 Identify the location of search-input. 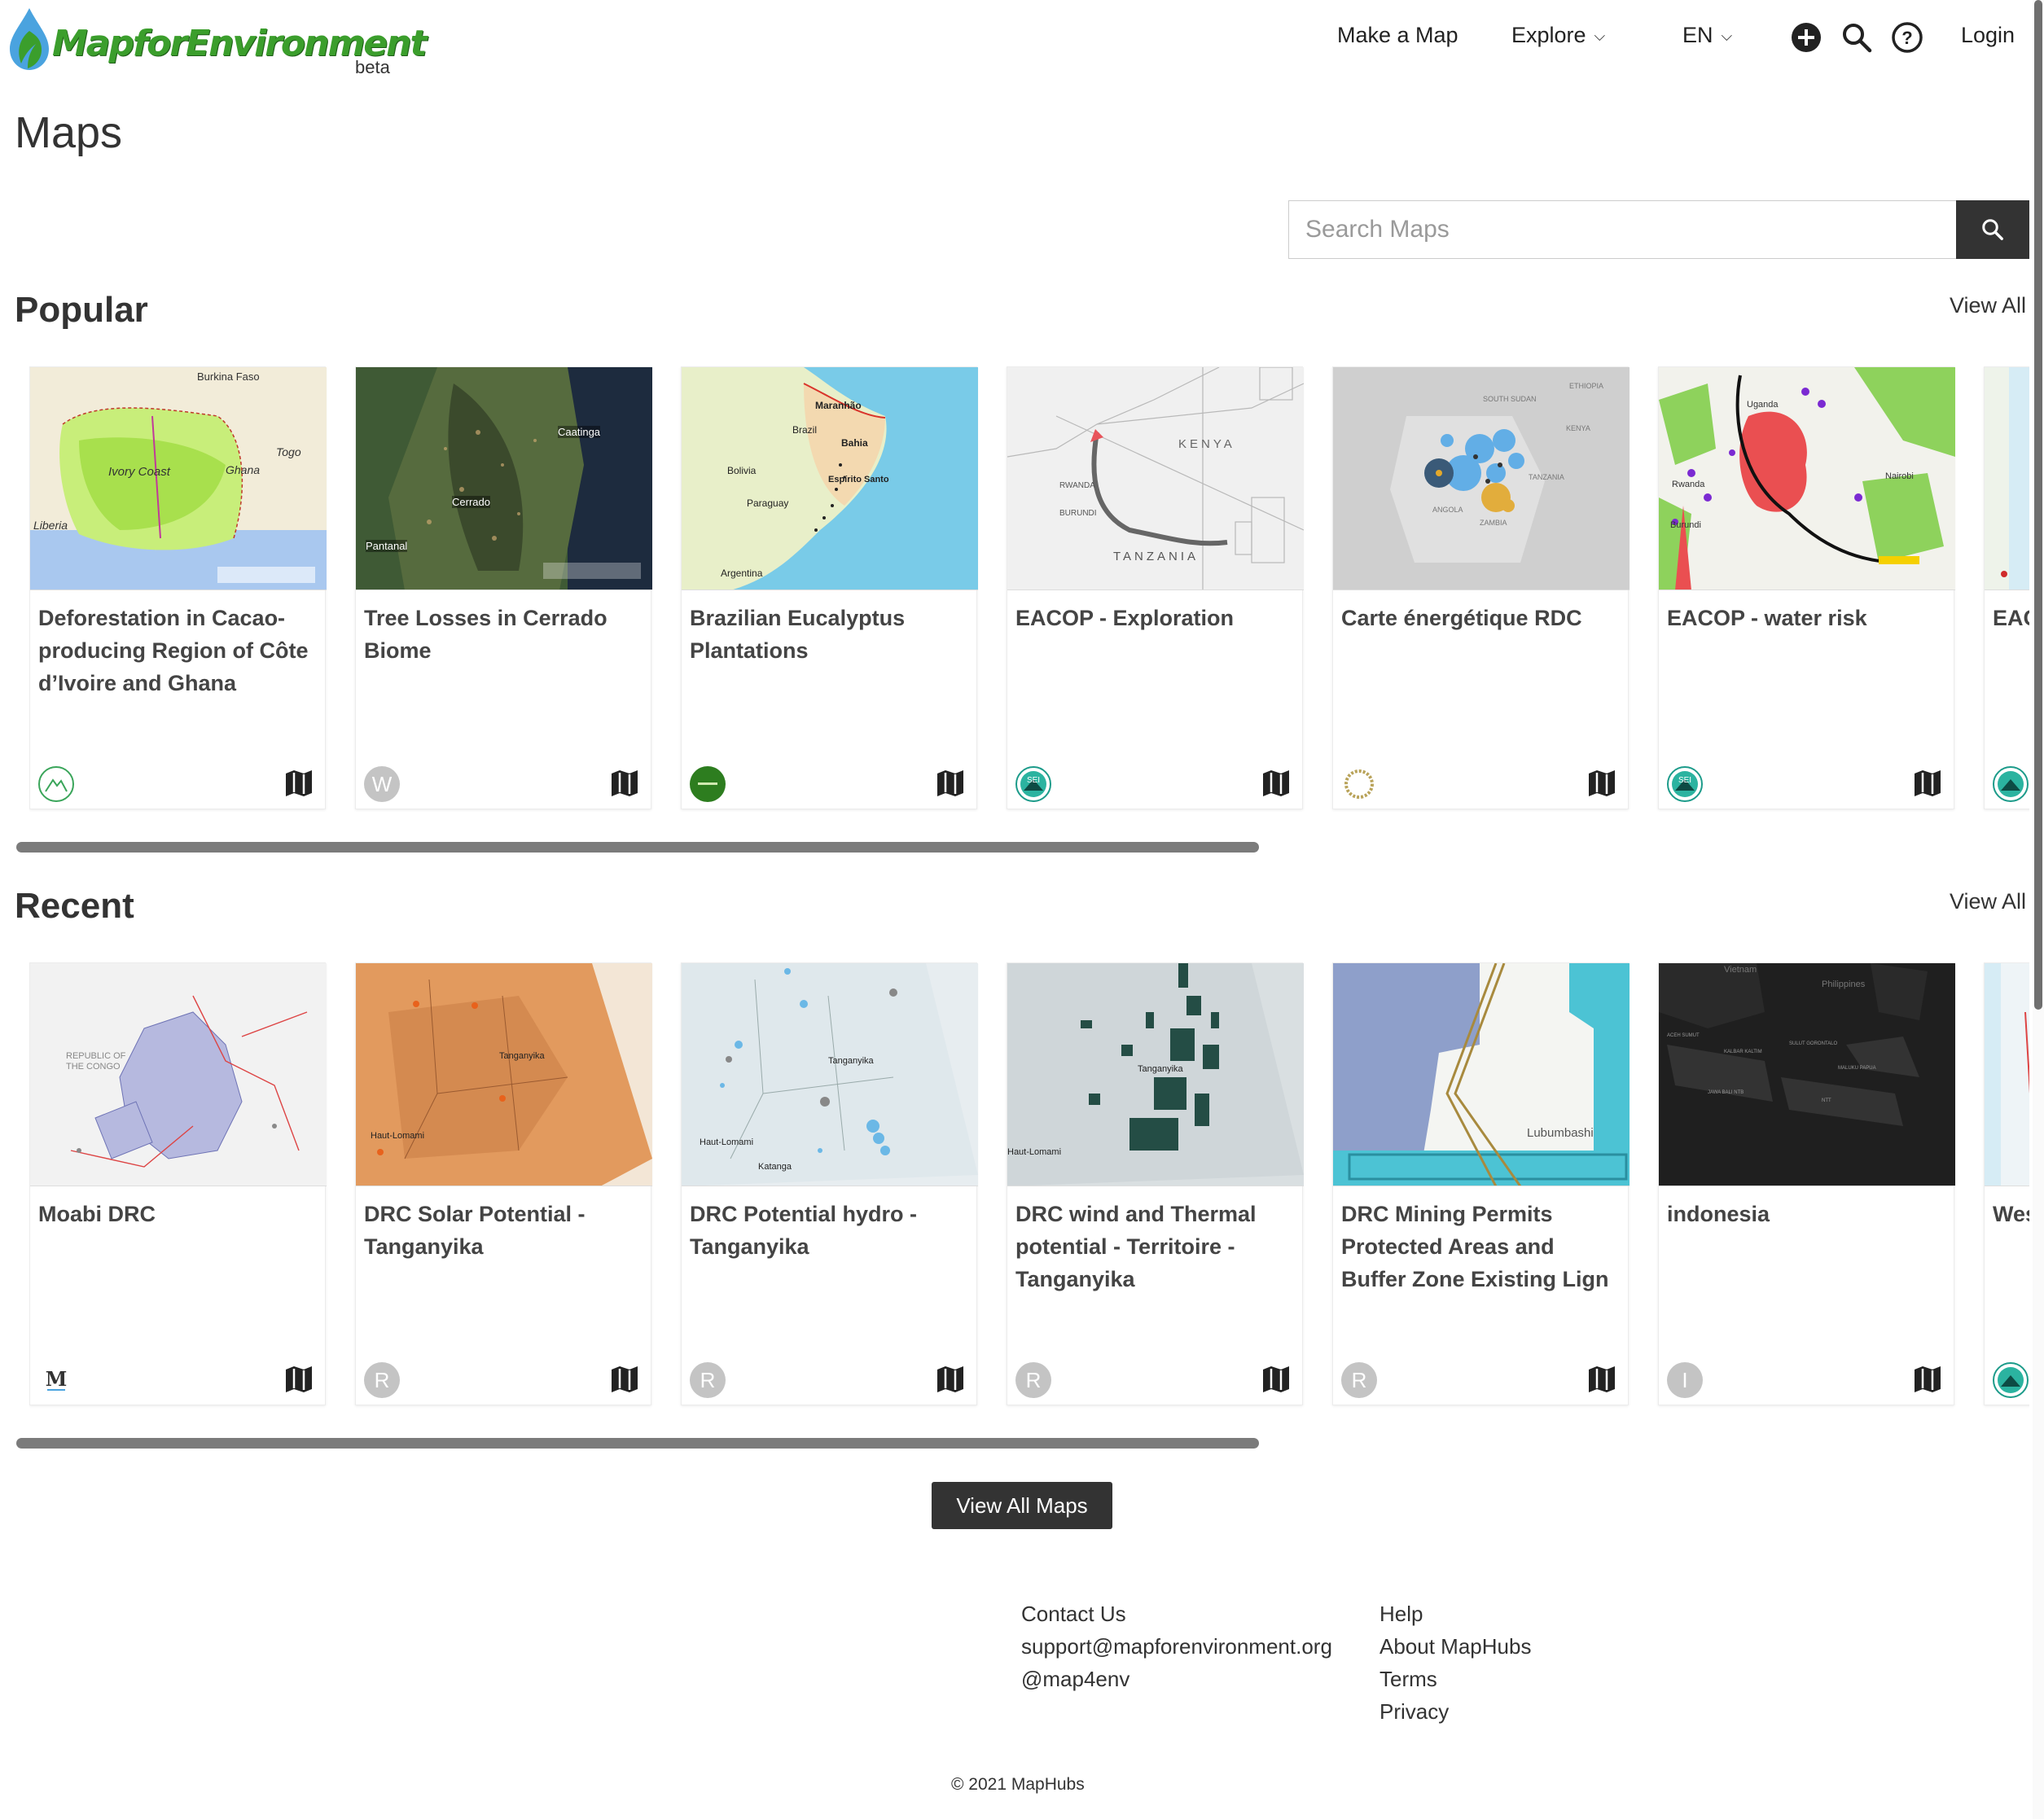
(1622, 229).